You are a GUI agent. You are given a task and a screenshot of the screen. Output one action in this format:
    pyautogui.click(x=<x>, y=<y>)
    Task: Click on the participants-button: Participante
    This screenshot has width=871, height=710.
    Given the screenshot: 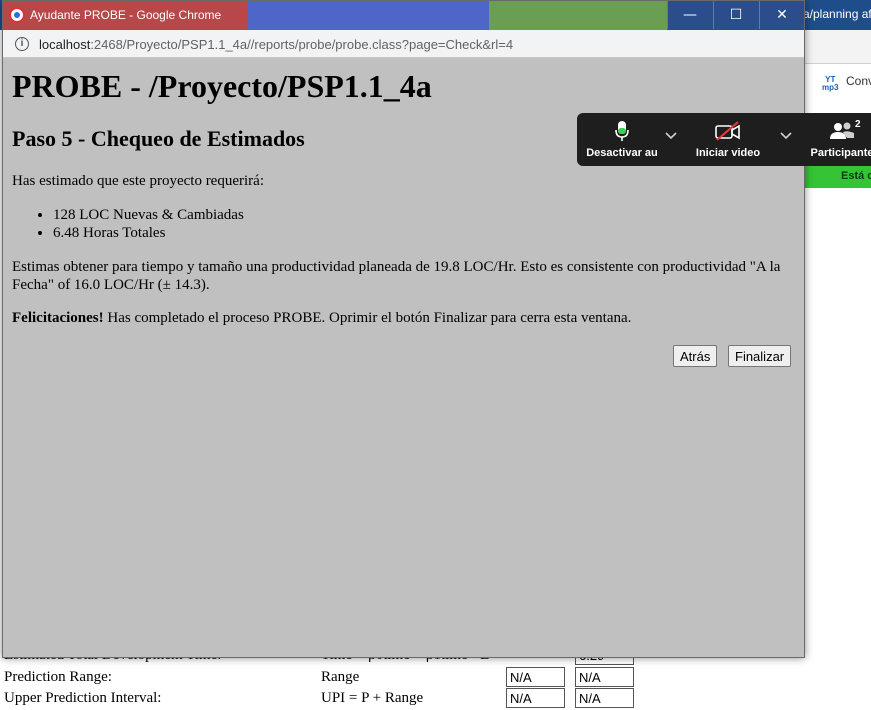 What is the action you would take?
    pyautogui.click(x=839, y=139)
    